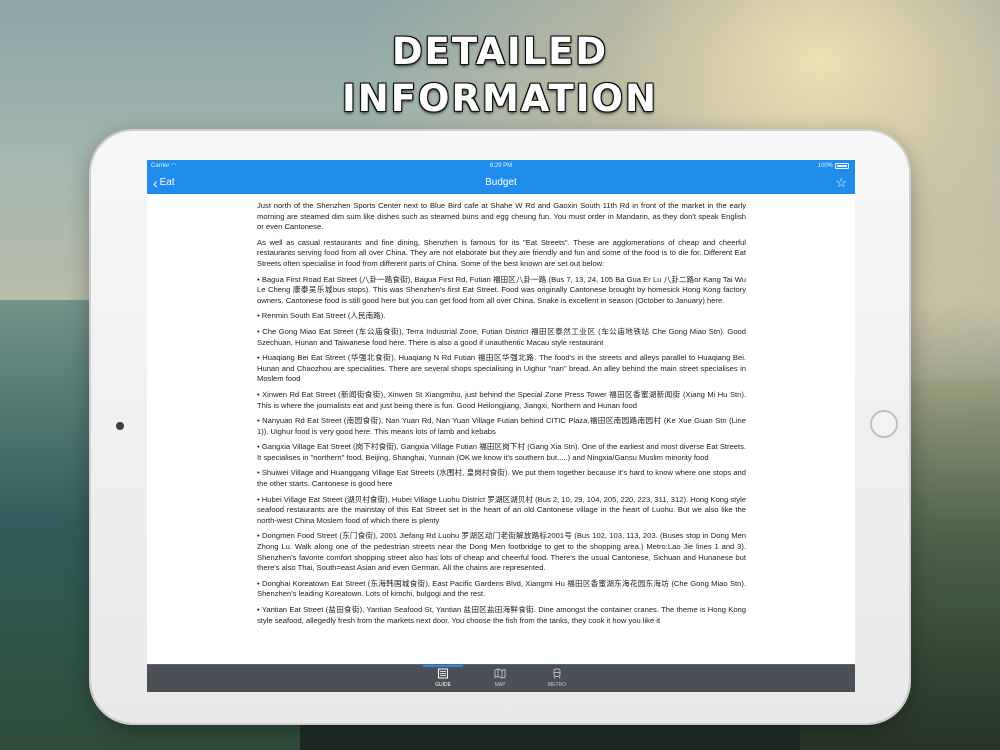 The image size is (1000, 750). I want to click on metro-icon, so click(557, 673).